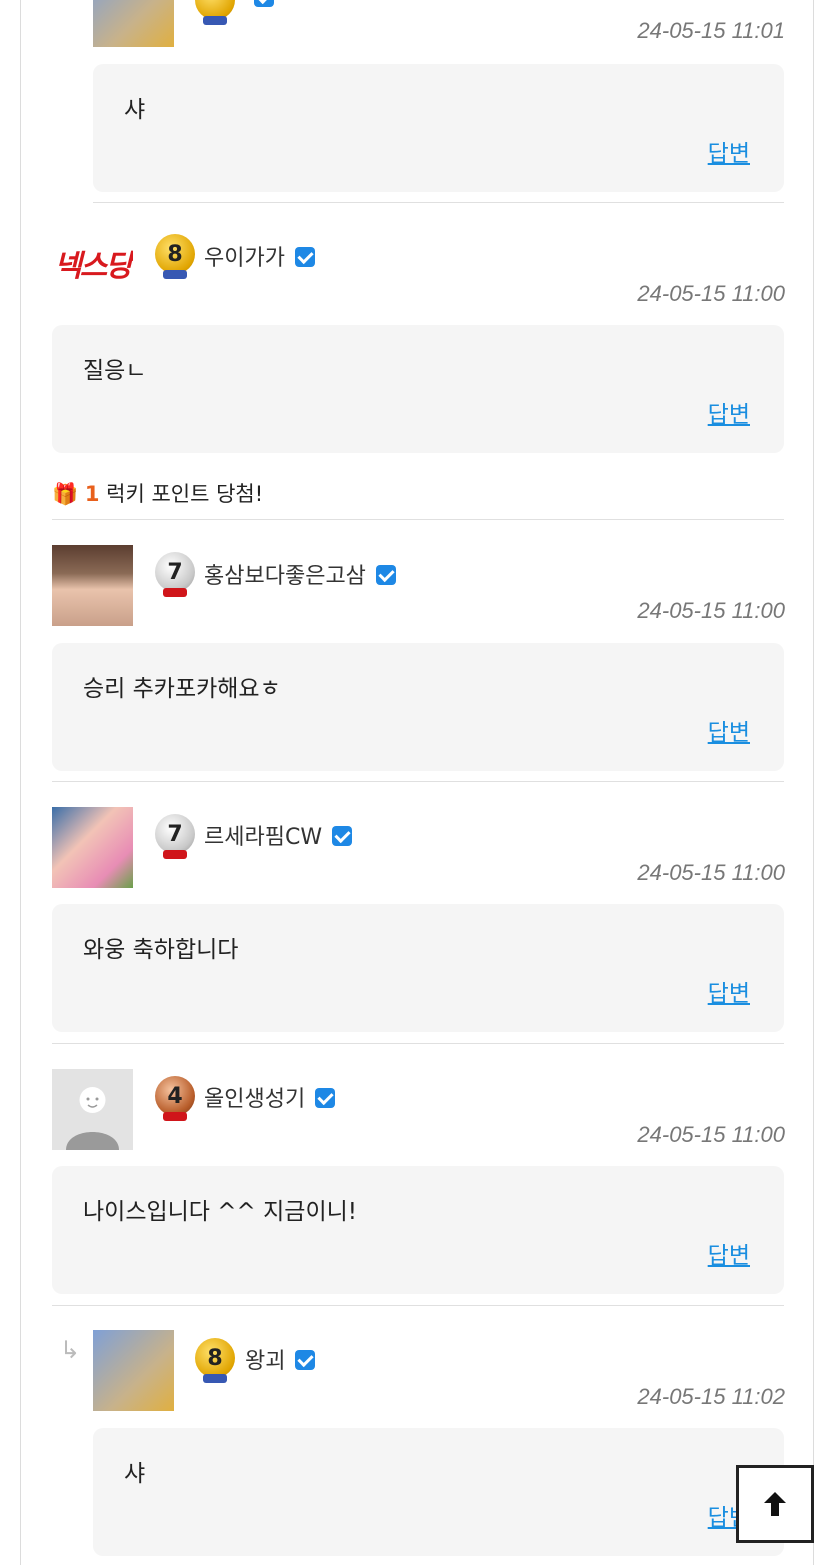  I want to click on reply-arrow-icon: ↳, so click(70, 1350).